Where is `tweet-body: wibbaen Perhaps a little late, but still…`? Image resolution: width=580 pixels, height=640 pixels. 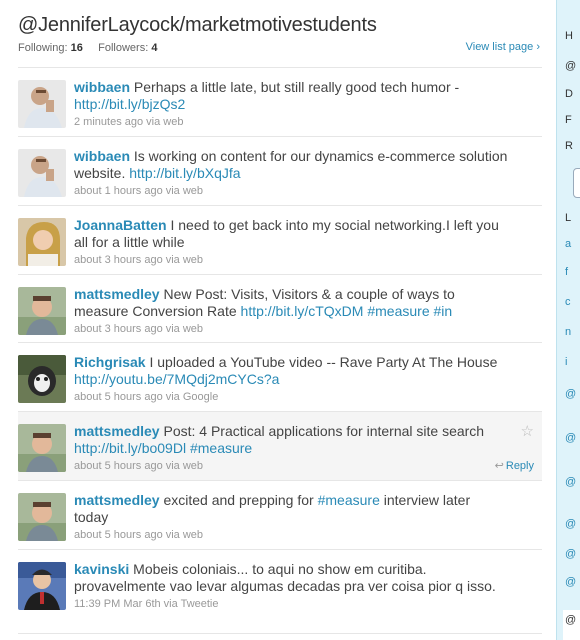
tweet-body: wibbaen Perhaps a little late, but still… is located at coordinates (308, 102).